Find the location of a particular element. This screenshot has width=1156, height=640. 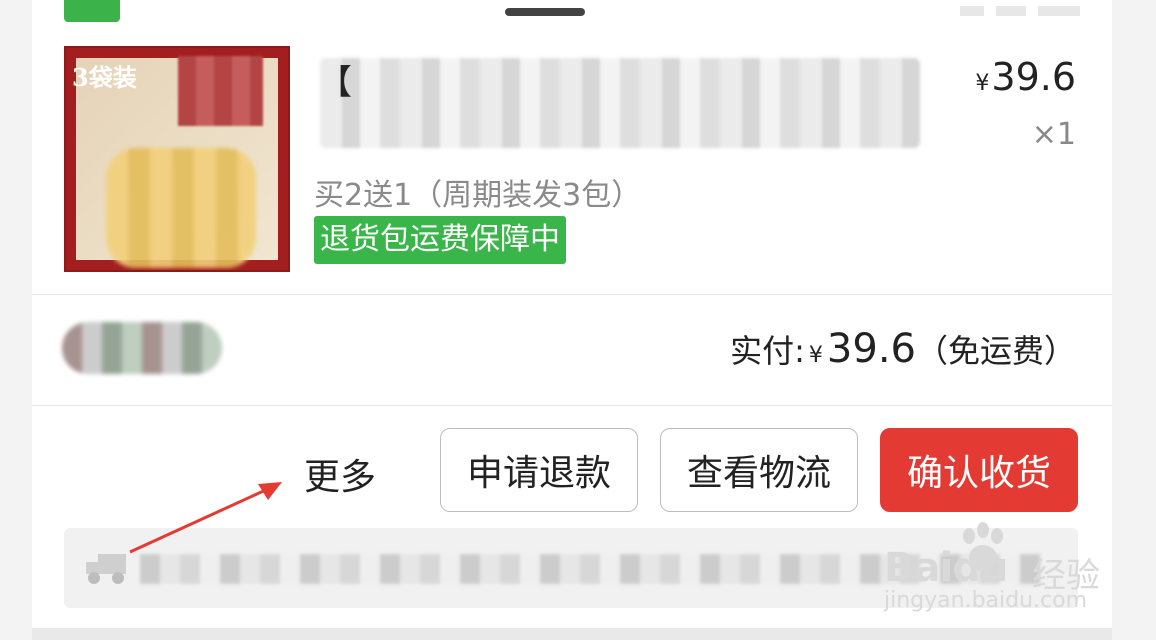

redacted-top-text is located at coordinates (545, 12).